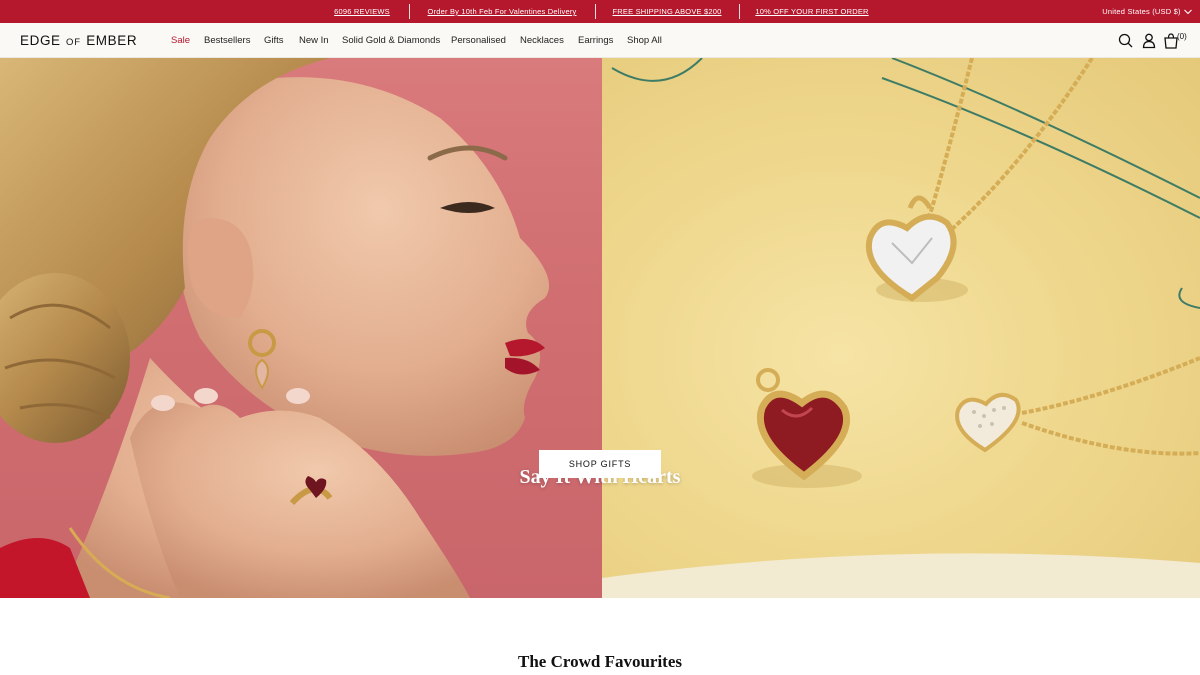  I want to click on section-title: The Crowd Favourites, so click(599, 661).